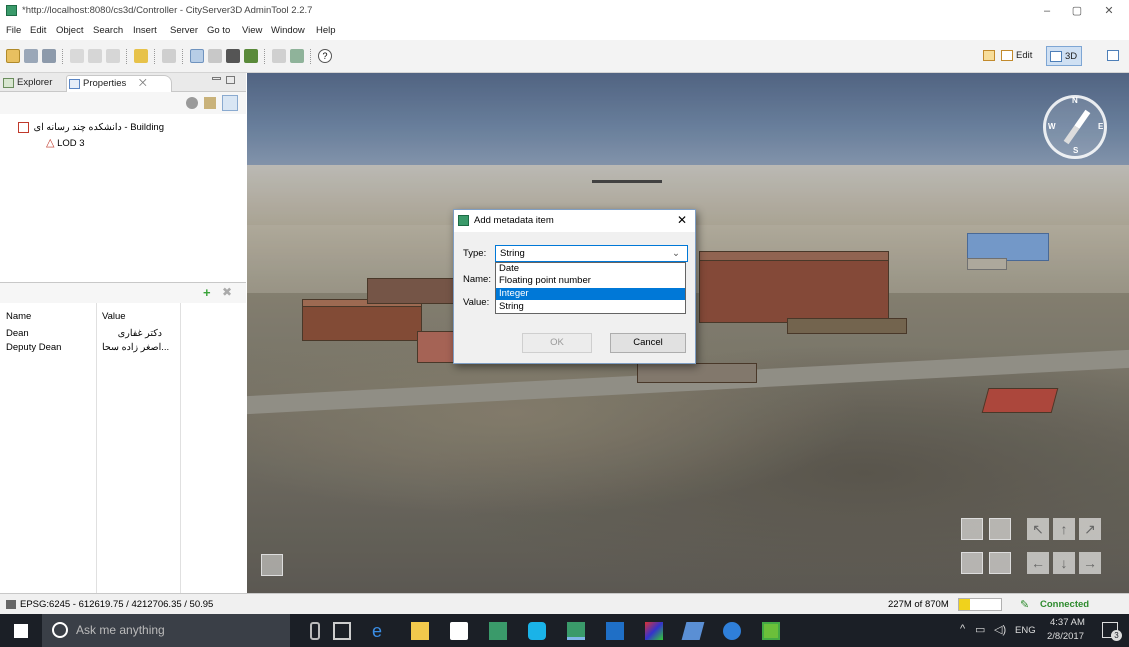 The image size is (1129, 647). I want to click on minimize-button: –, so click(1047, 11).